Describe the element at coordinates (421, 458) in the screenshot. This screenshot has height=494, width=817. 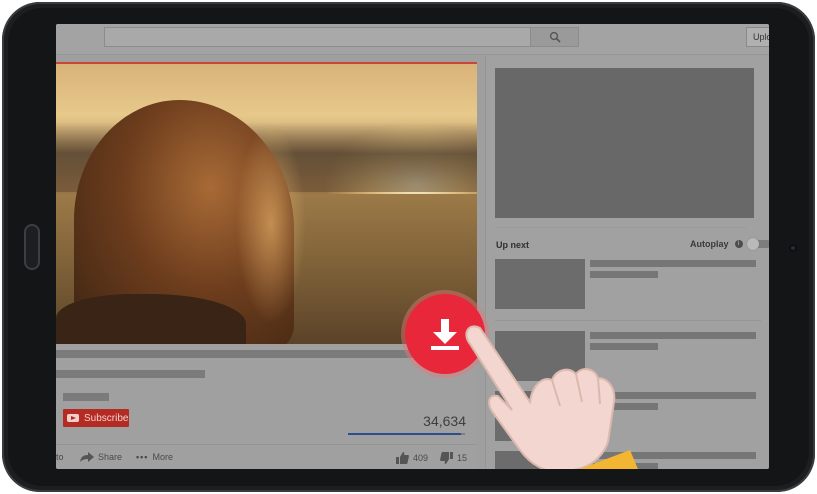
I see `like-count: 409` at that location.